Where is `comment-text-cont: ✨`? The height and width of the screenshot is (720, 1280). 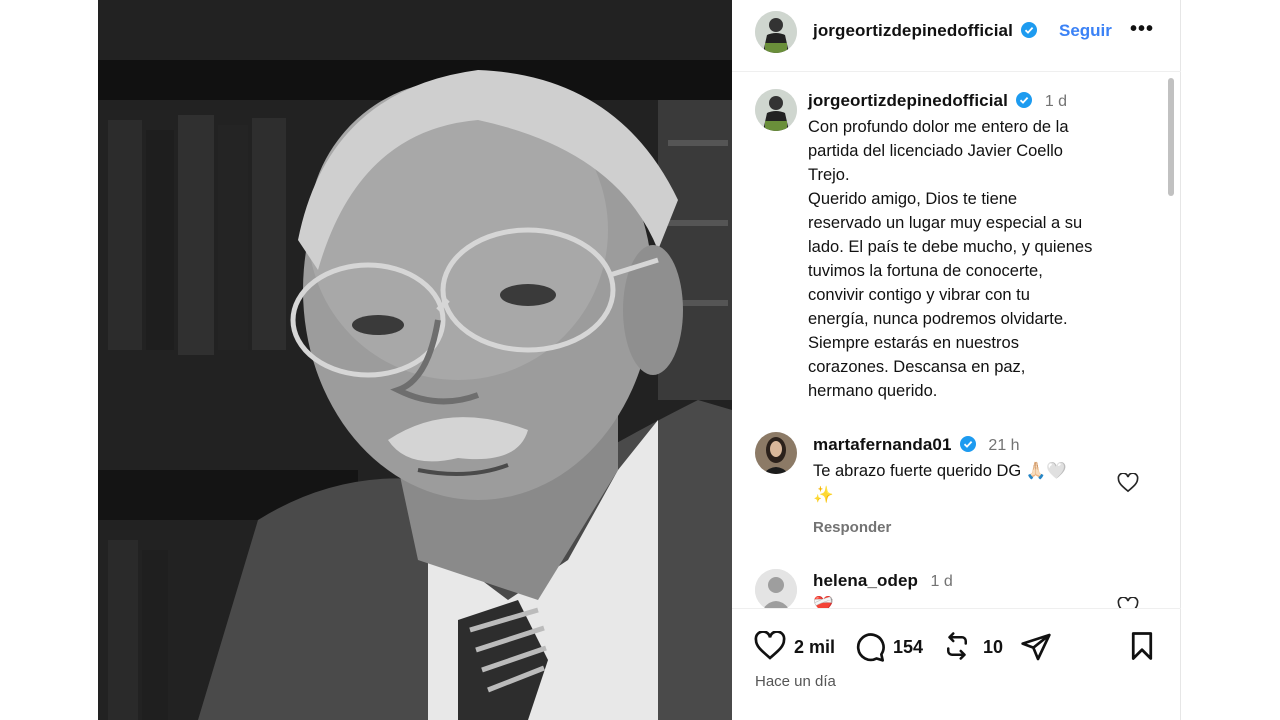 comment-text-cont: ✨ is located at coordinates (823, 495).